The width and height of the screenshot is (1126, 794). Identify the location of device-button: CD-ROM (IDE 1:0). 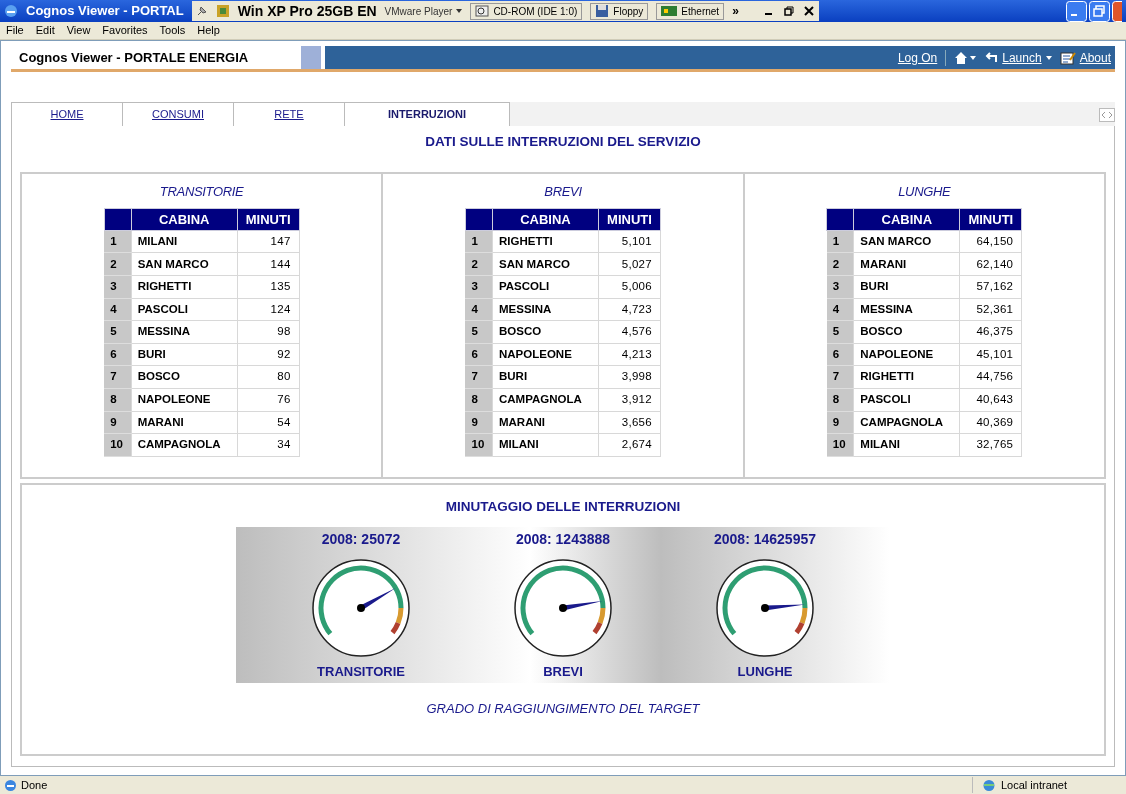
(526, 11).